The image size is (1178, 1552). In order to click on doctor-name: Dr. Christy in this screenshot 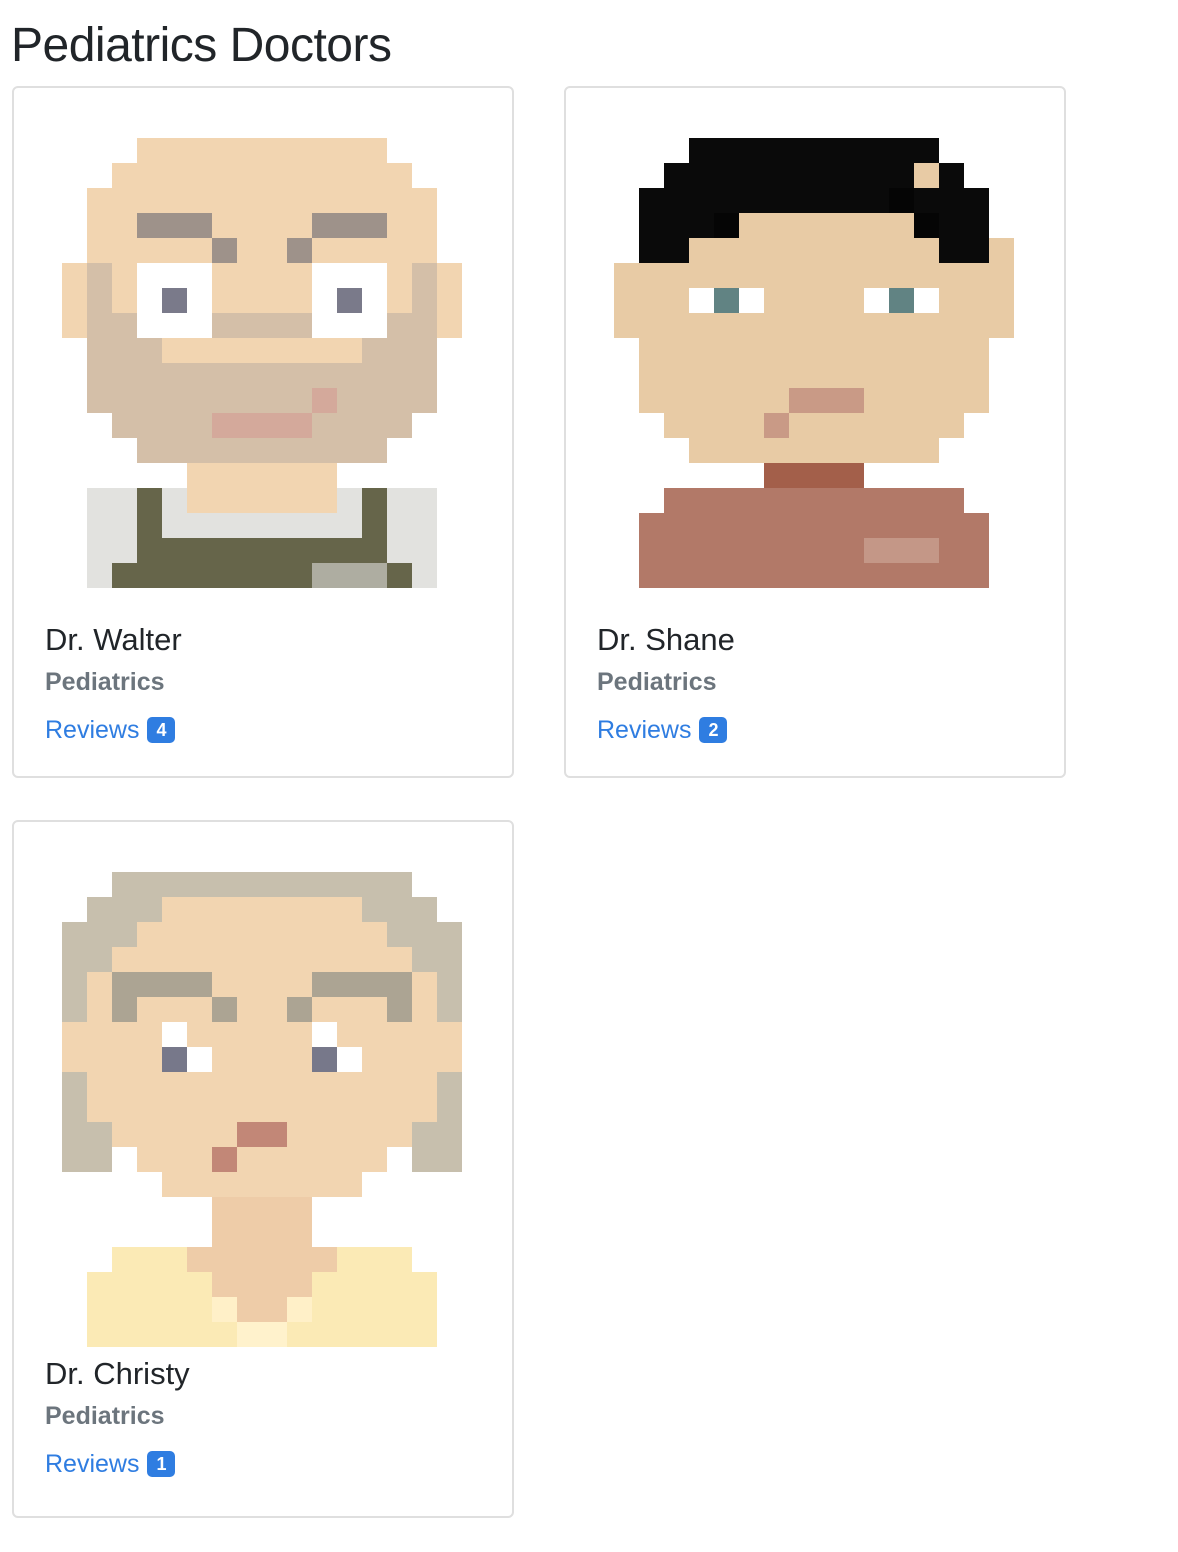, I will do `click(117, 1373)`.